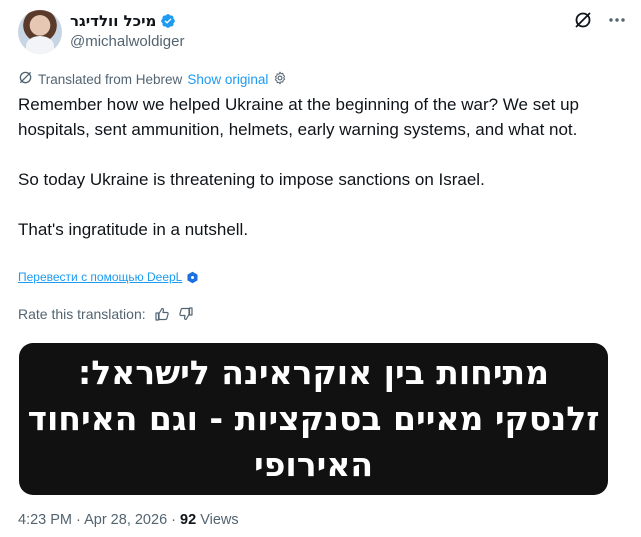 This screenshot has width=641, height=537. I want to click on deepl-translate-link: Перевести с помощью DeepL, so click(100, 277).